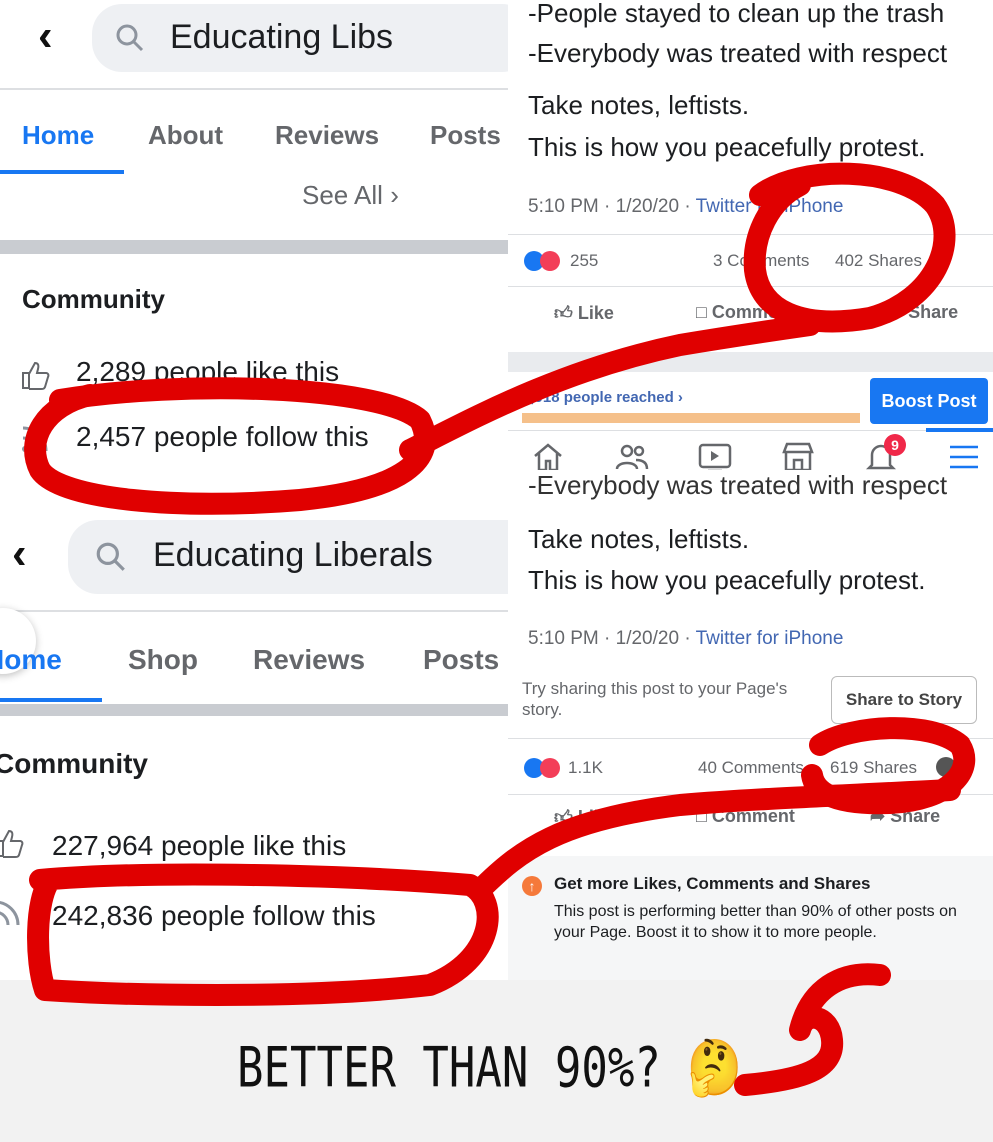 This screenshot has width=993, height=1142. Describe the element at coordinates (532, 886) in the screenshot. I see `arrow-up-circle-icon: ↑` at that location.